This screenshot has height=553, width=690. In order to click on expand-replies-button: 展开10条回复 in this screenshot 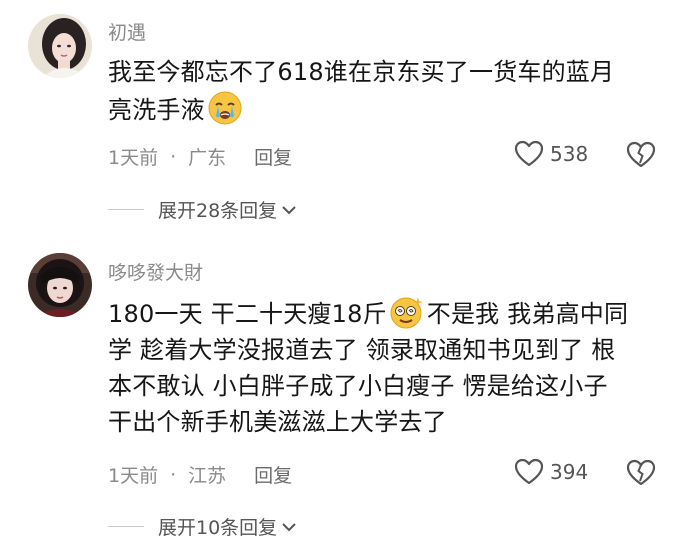, I will do `click(202, 526)`.